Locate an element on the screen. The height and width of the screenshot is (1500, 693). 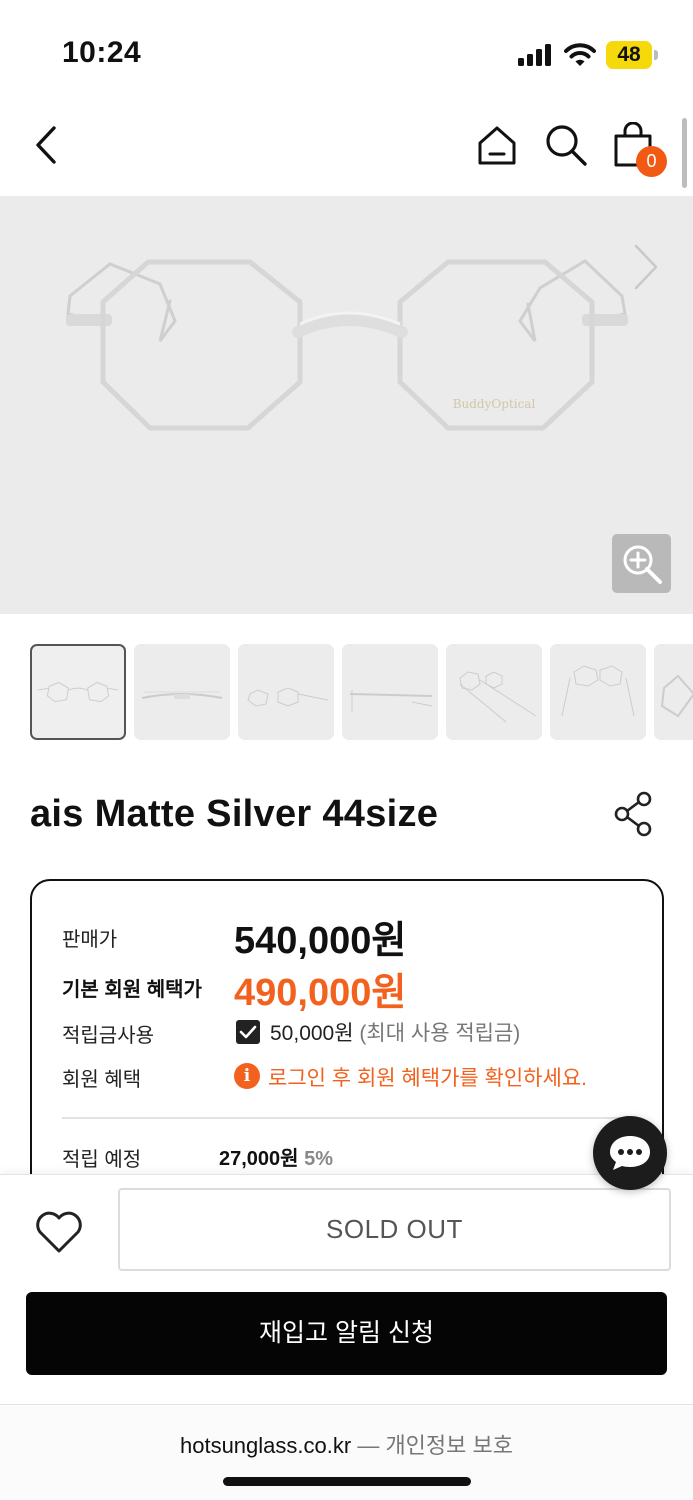
thumbnail-rear is located at coordinates (494, 692).